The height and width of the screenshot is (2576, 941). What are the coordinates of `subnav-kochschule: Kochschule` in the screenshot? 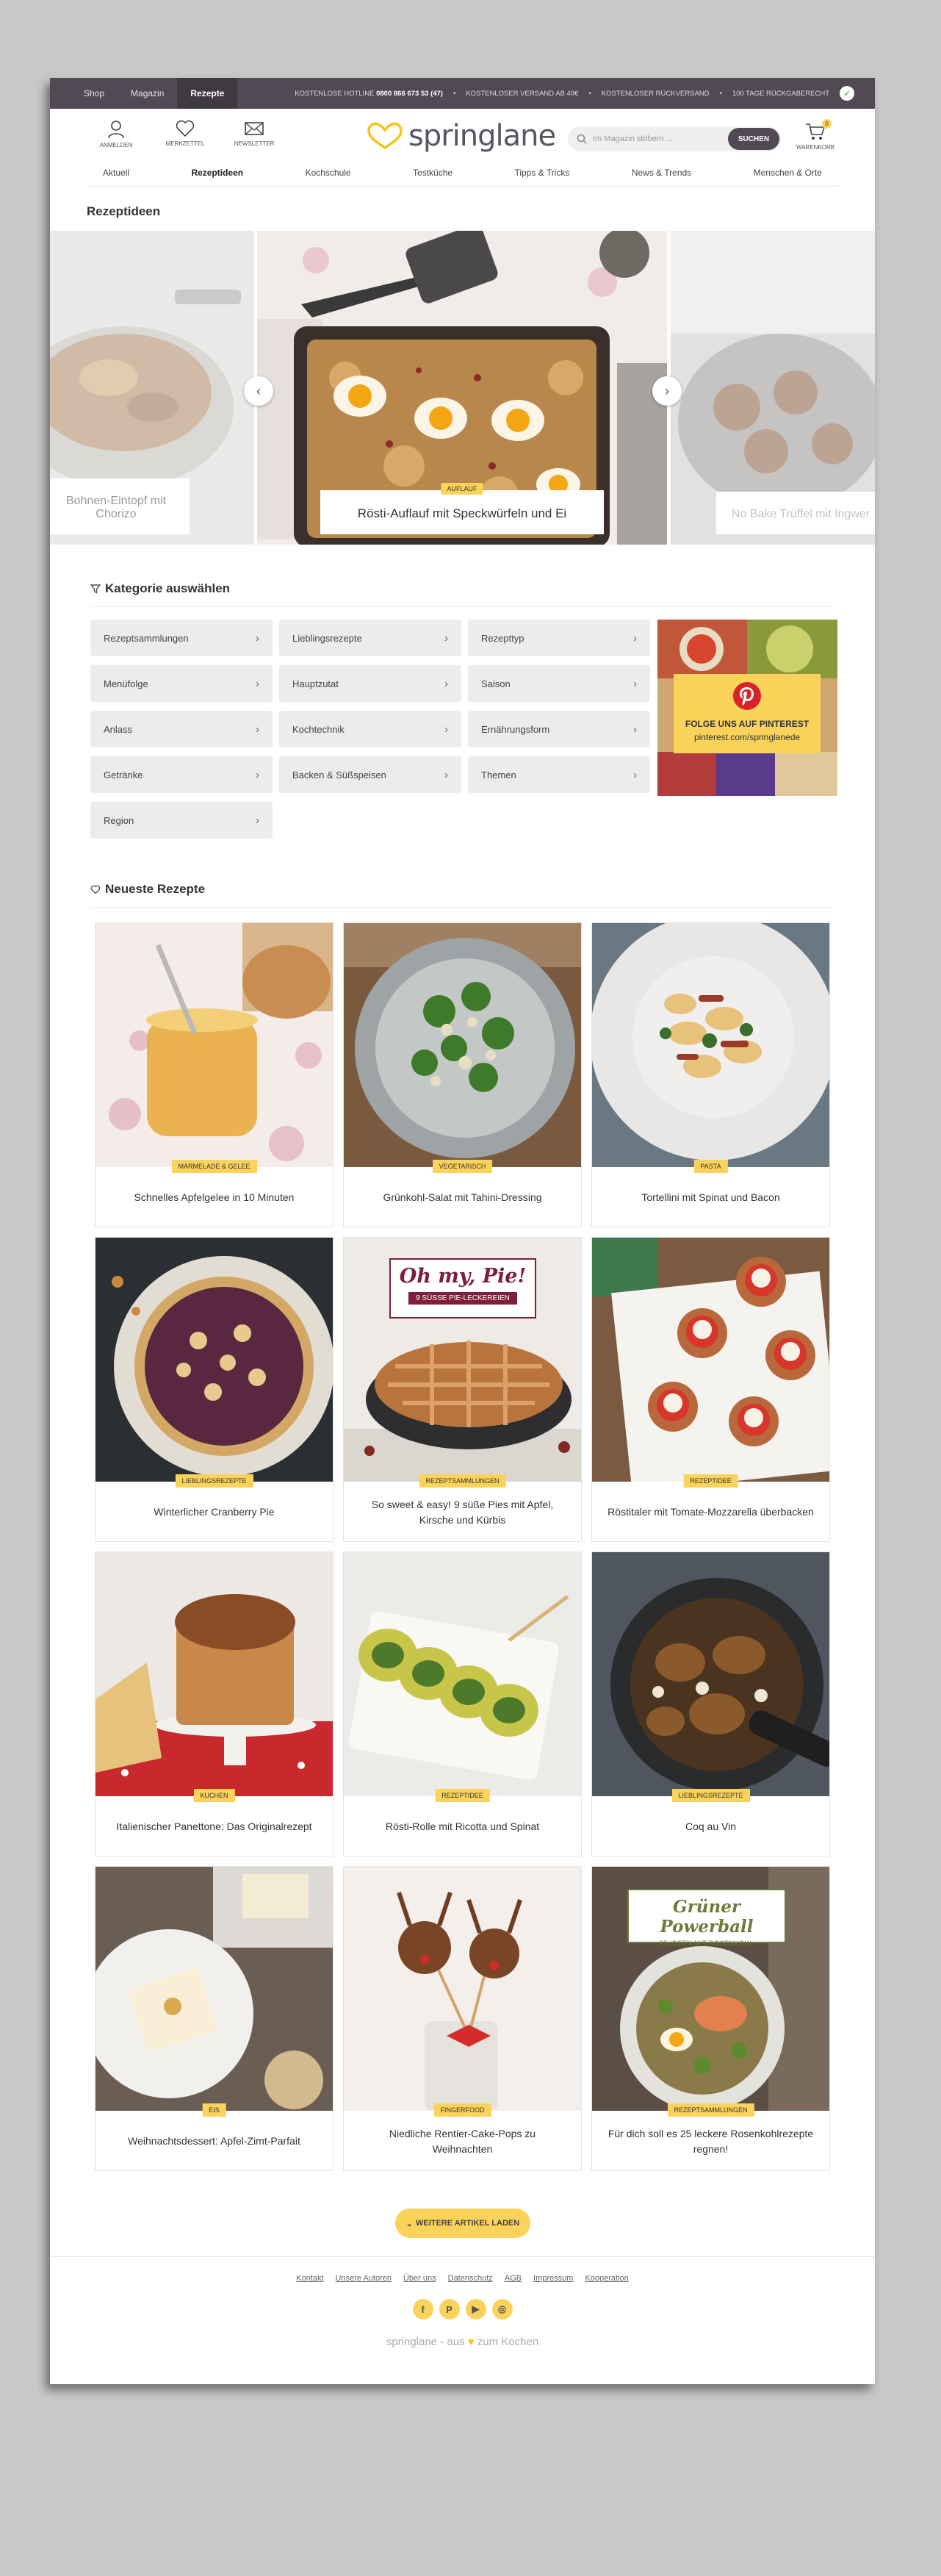 It's located at (329, 173).